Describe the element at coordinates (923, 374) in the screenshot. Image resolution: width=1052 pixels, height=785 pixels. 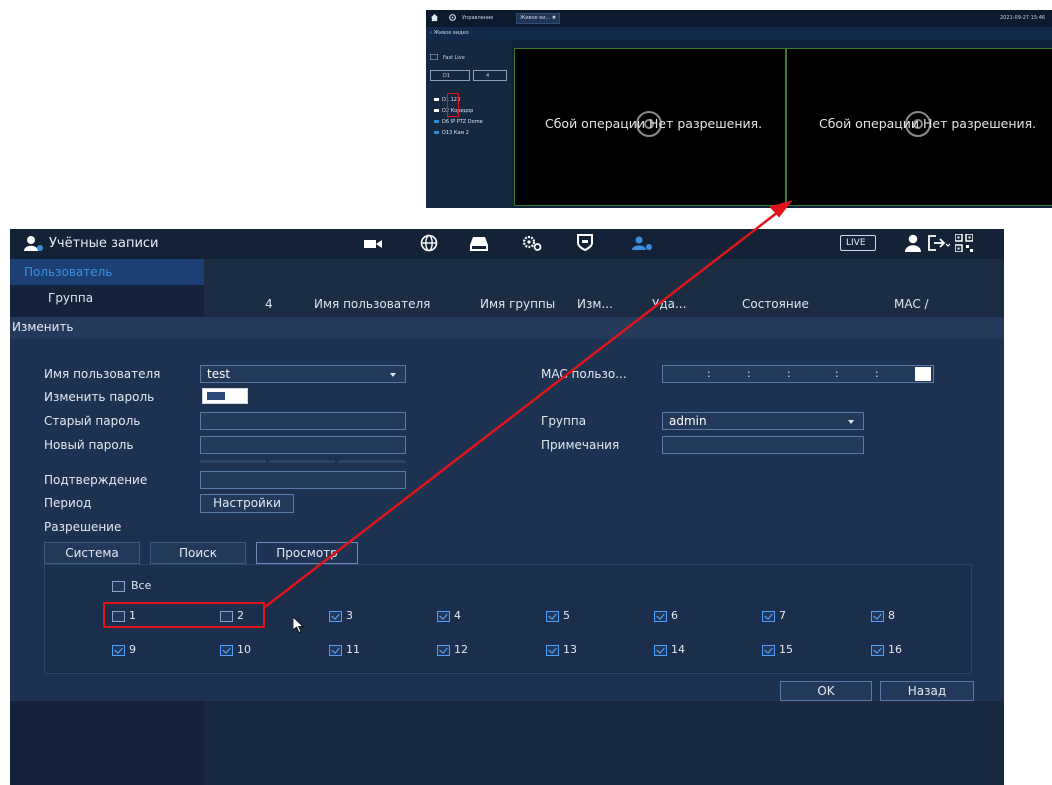
I see `mac-cursor-cell` at that location.